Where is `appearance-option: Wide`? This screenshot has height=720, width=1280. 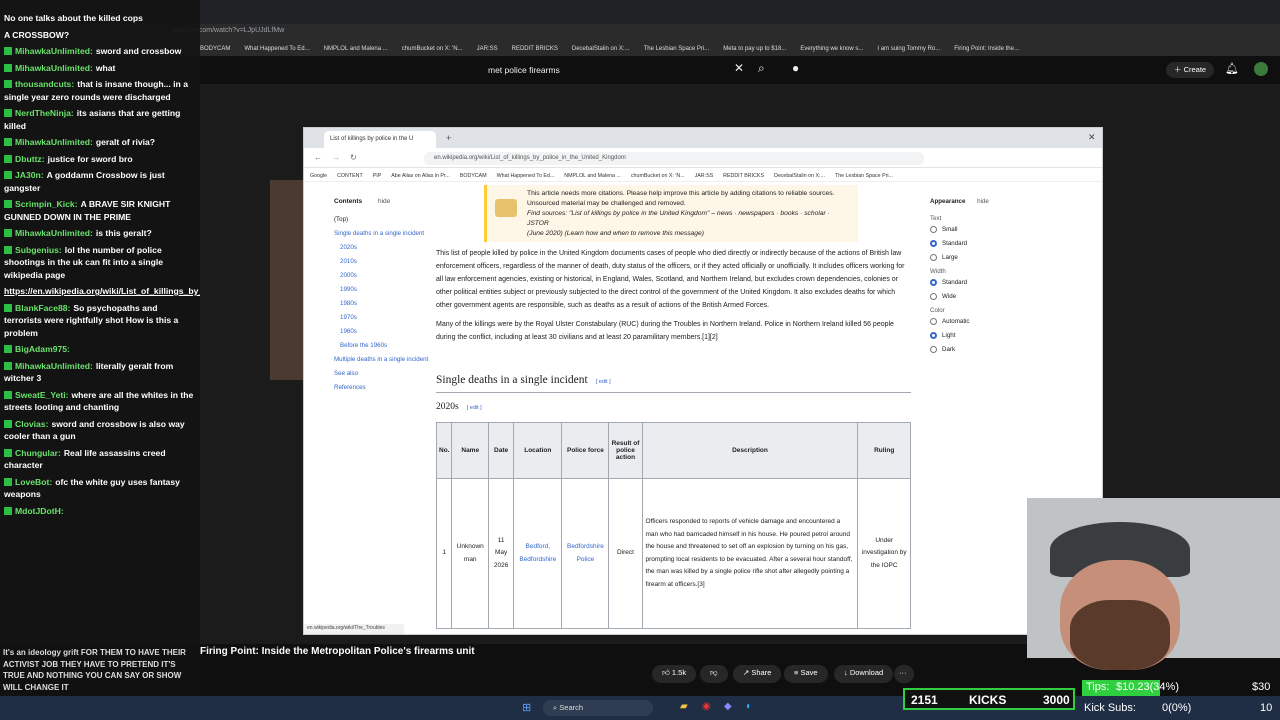
appearance-option: Wide is located at coordinates (970, 296).